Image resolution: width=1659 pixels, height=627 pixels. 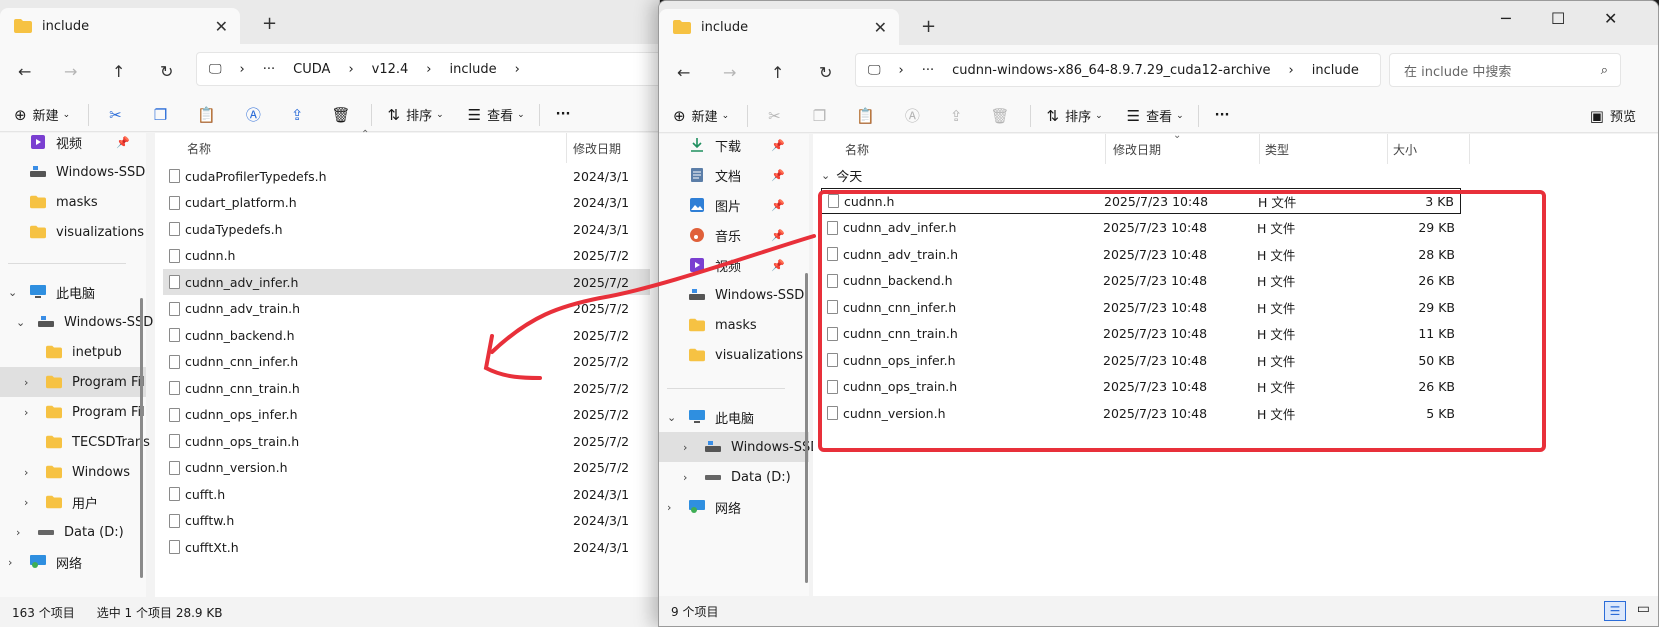 I want to click on search-input: 在 include 中搜索 ⌕, so click(x=1505, y=70).